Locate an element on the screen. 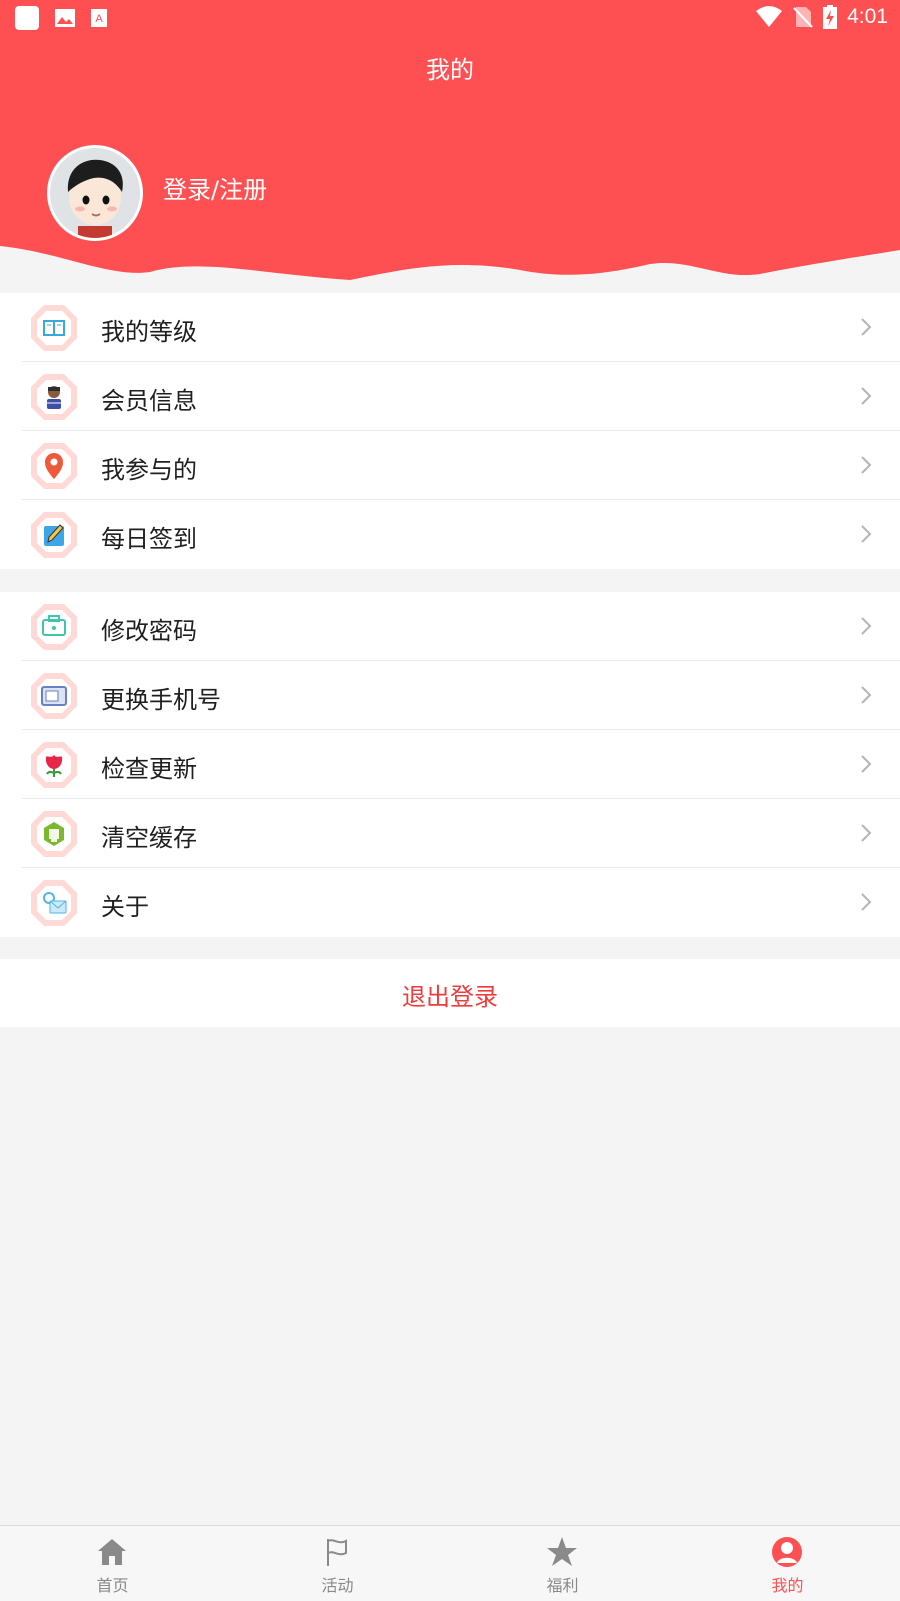 The image size is (900, 1601). level-book-icon is located at coordinates (54, 328).